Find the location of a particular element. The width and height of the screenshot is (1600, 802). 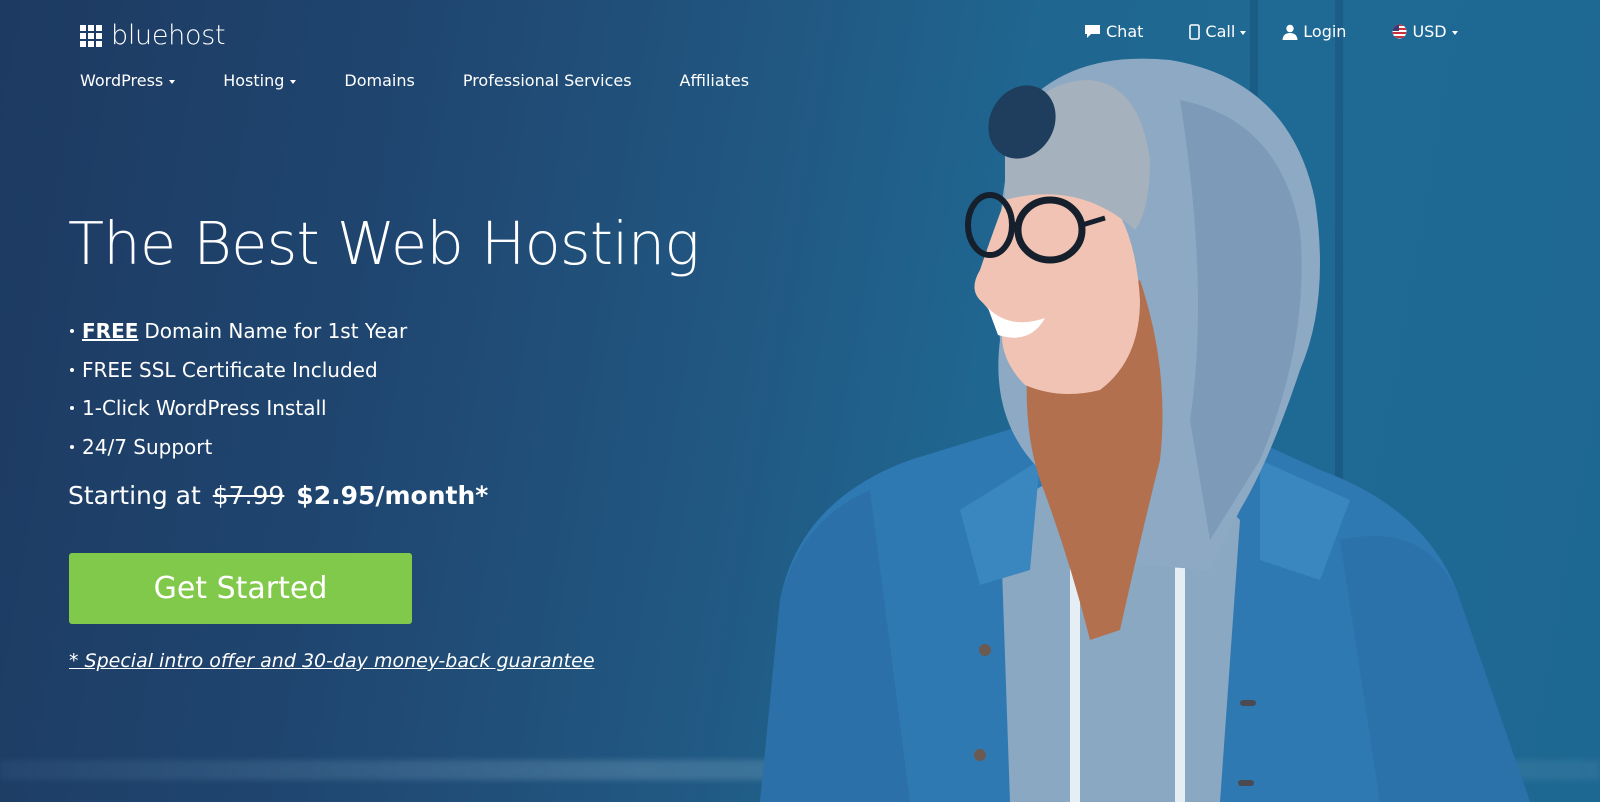

nav-item-wordpress: WordPress is located at coordinates (128, 80).